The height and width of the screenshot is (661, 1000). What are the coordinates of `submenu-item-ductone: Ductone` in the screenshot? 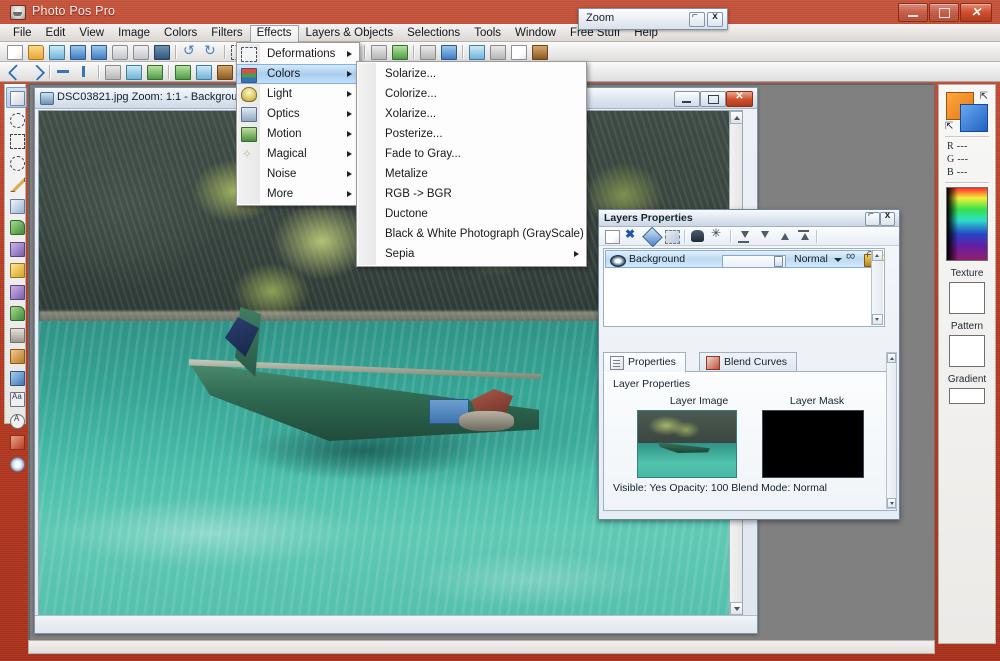 It's located at (471, 214).